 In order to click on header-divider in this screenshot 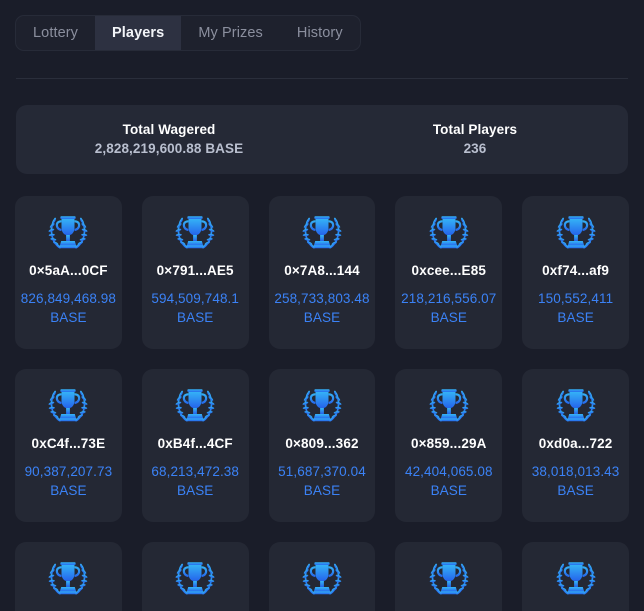, I will do `click(322, 78)`.